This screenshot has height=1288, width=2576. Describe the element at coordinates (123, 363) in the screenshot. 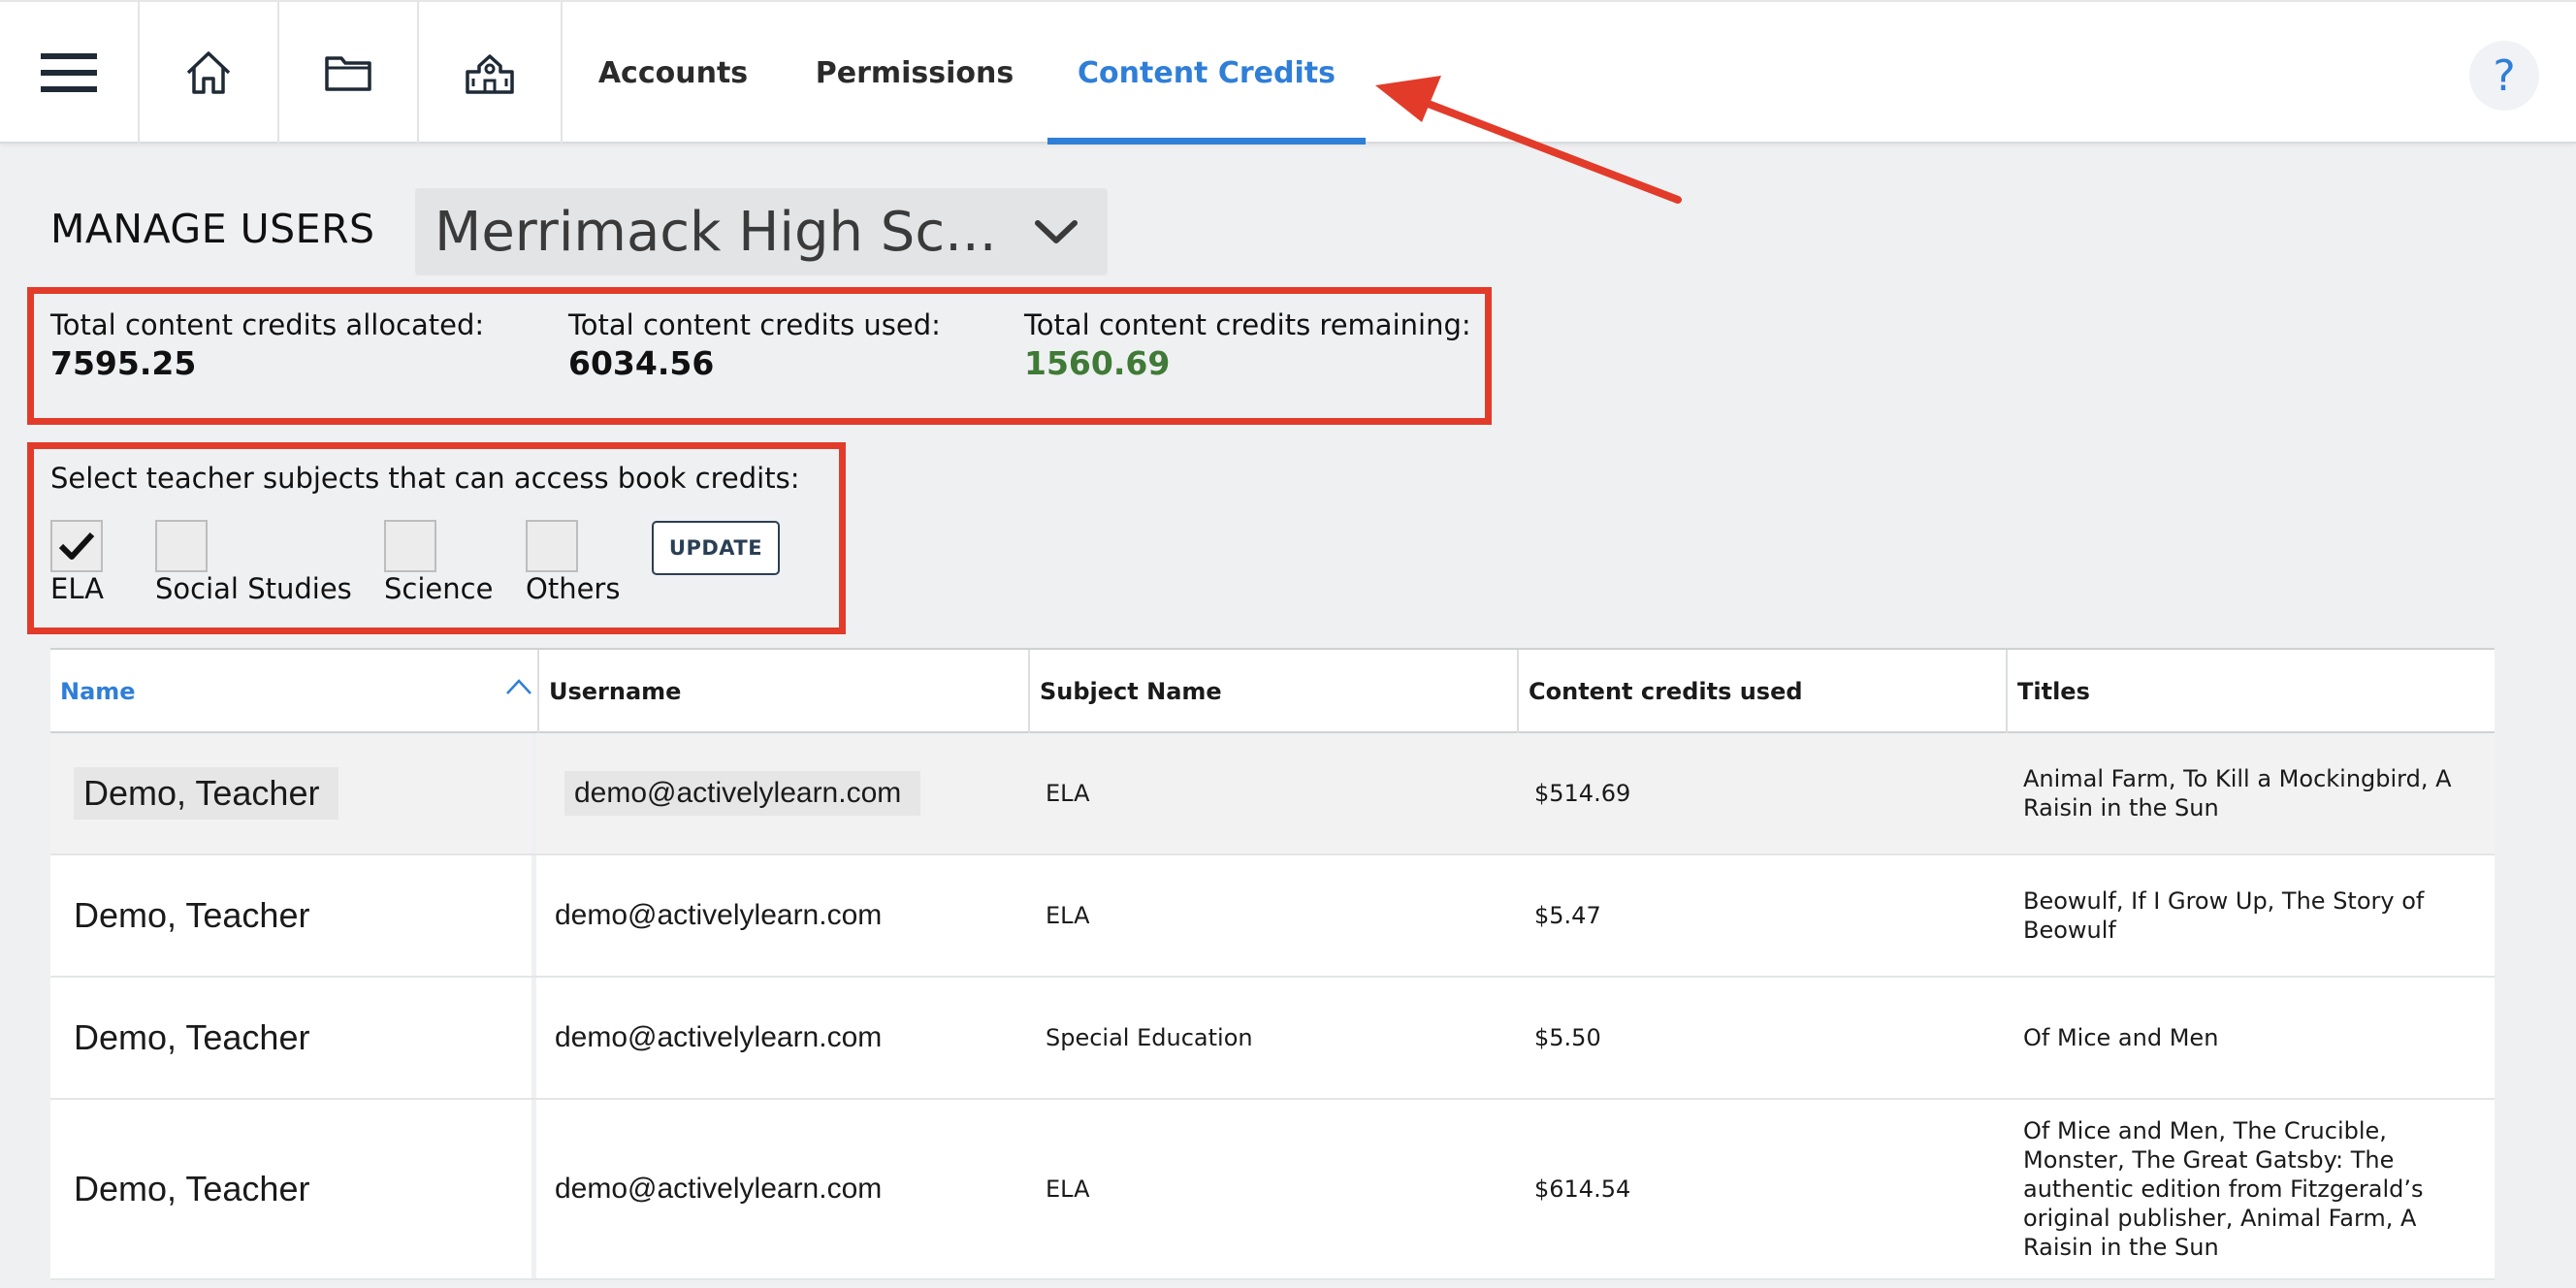

I see `allocated-value: 7595.25` at that location.